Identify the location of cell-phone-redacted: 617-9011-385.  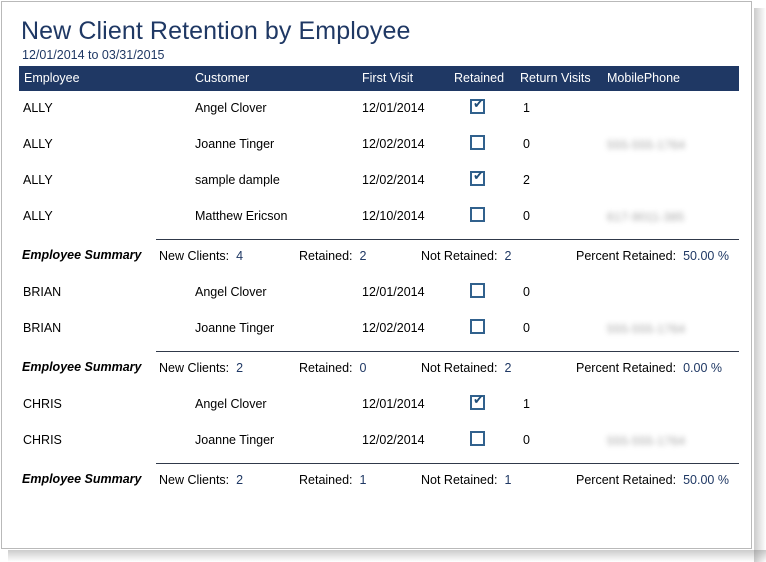
(646, 217).